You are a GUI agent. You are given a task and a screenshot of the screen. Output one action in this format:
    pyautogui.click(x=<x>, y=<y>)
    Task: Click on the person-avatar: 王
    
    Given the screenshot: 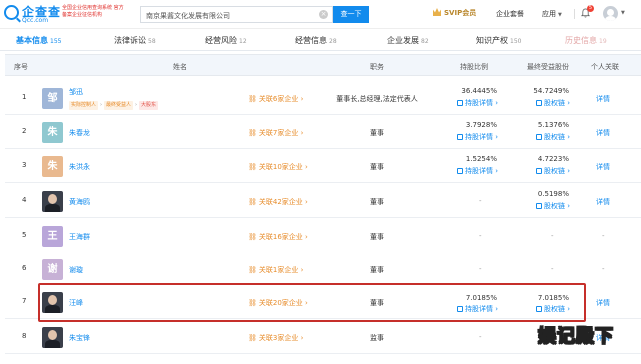 What is the action you would take?
    pyautogui.click(x=52, y=236)
    